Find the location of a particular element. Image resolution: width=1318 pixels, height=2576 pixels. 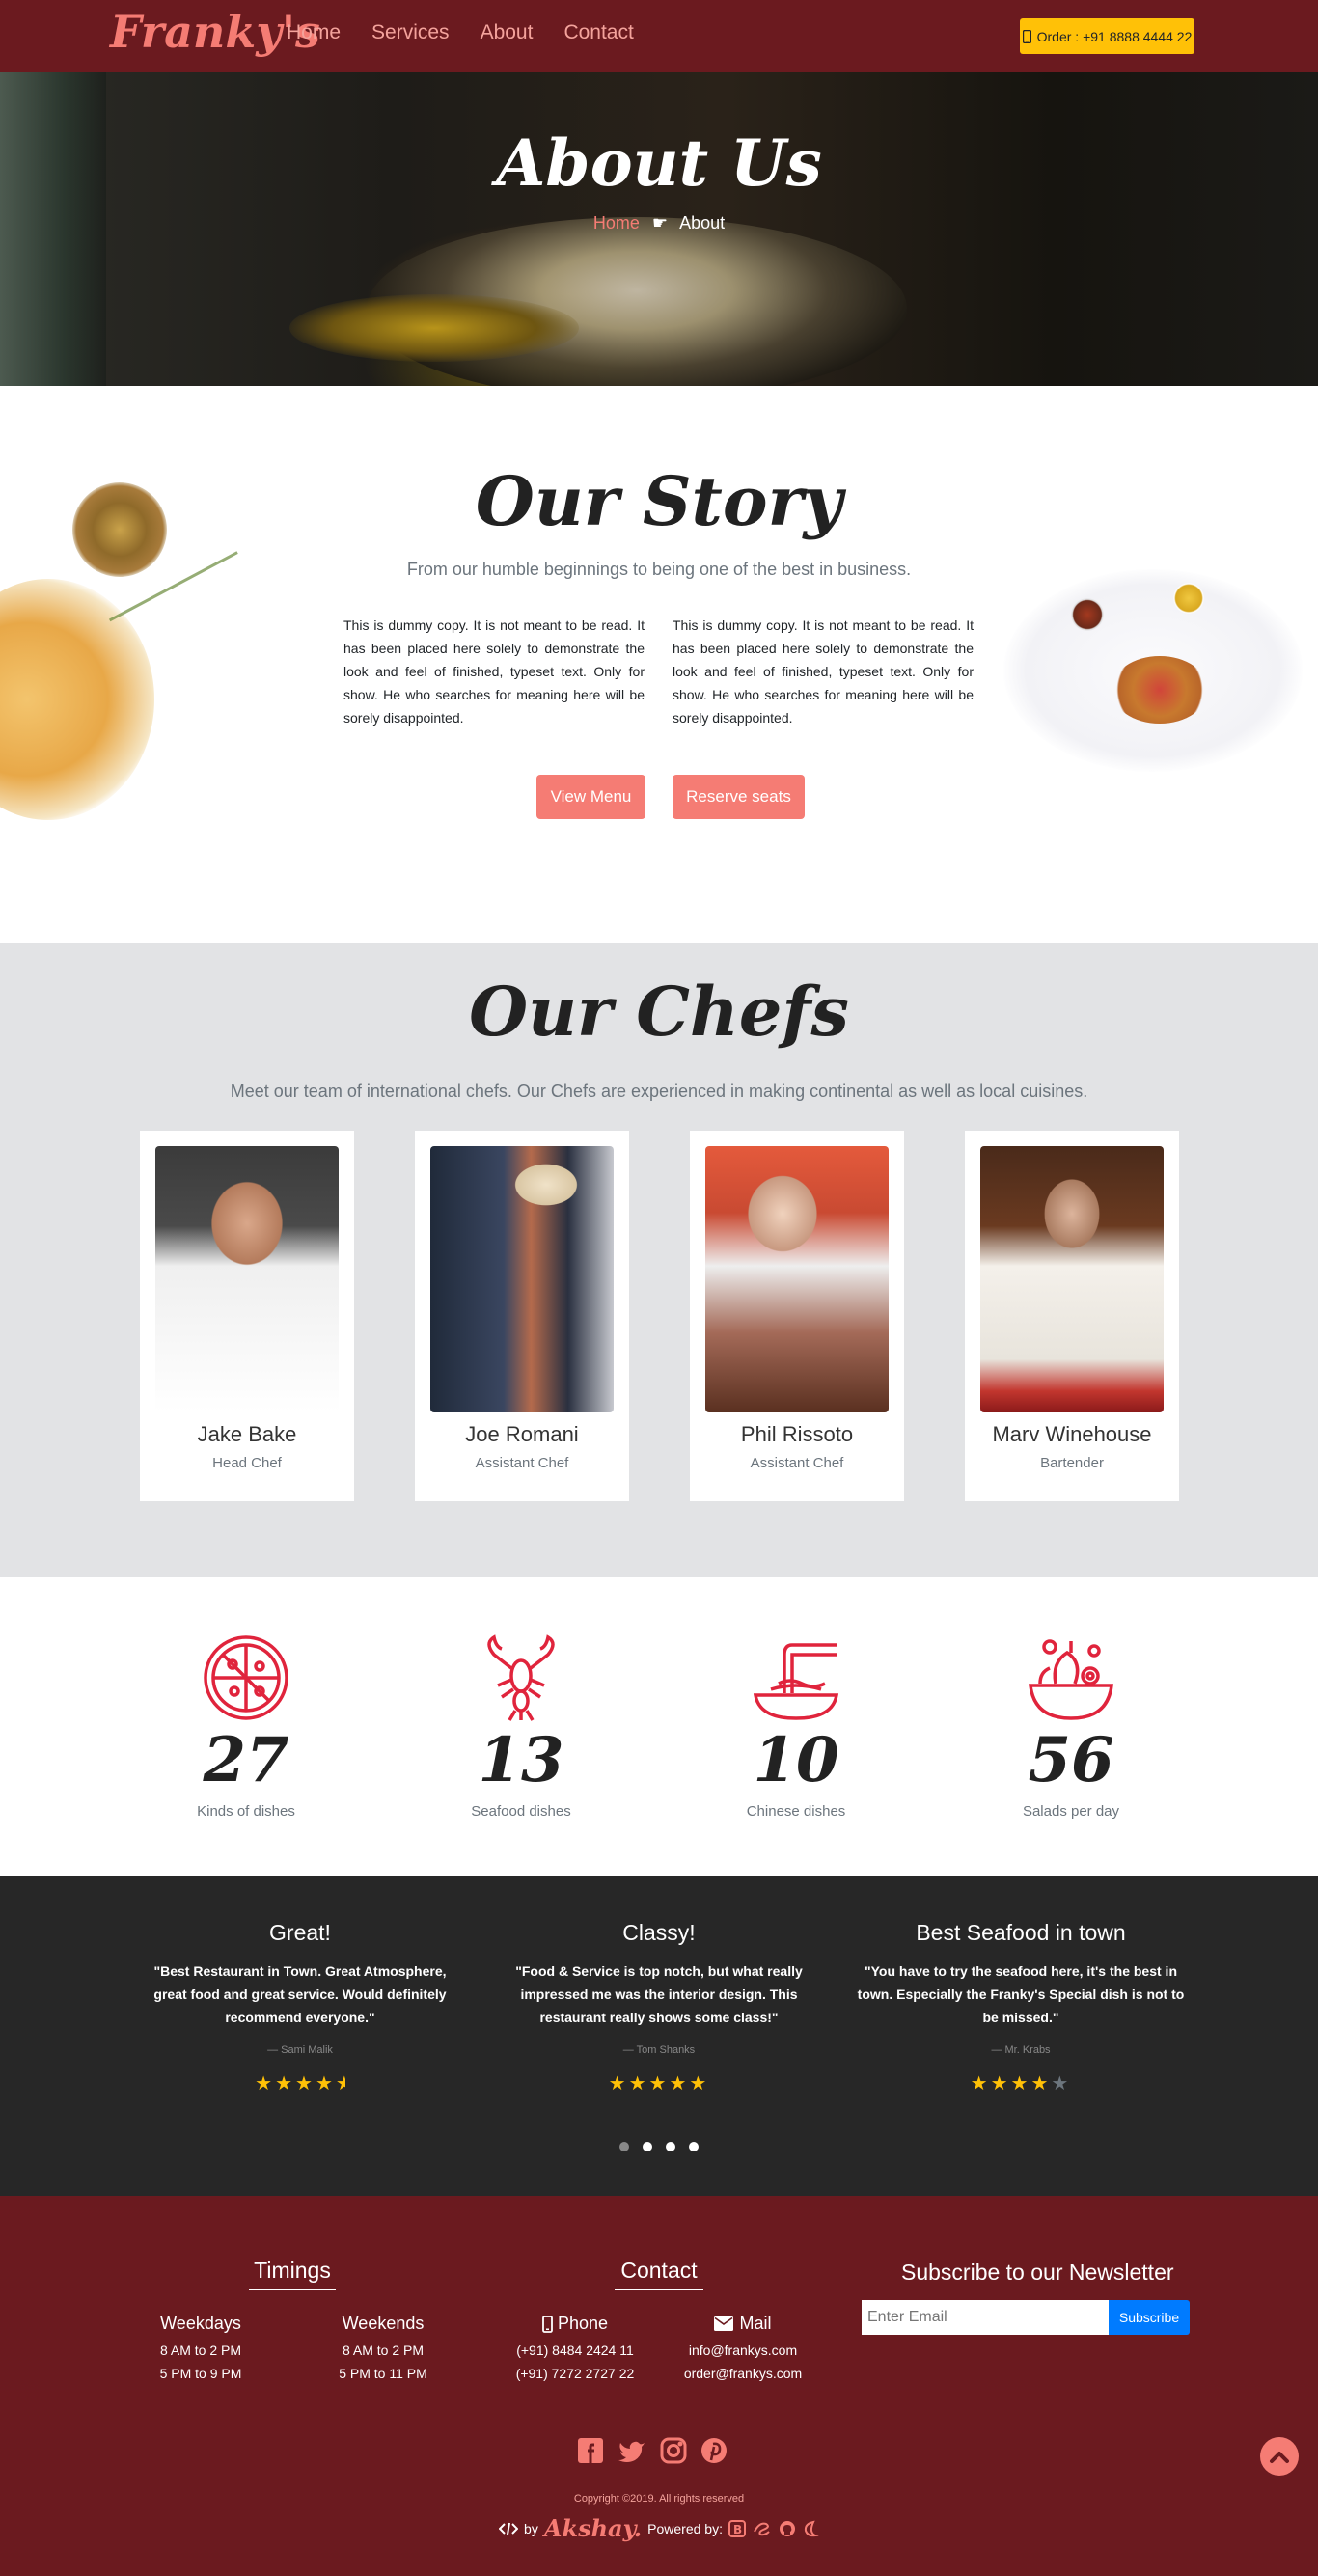

stat-label: Chinese dishes is located at coordinates (796, 1811).